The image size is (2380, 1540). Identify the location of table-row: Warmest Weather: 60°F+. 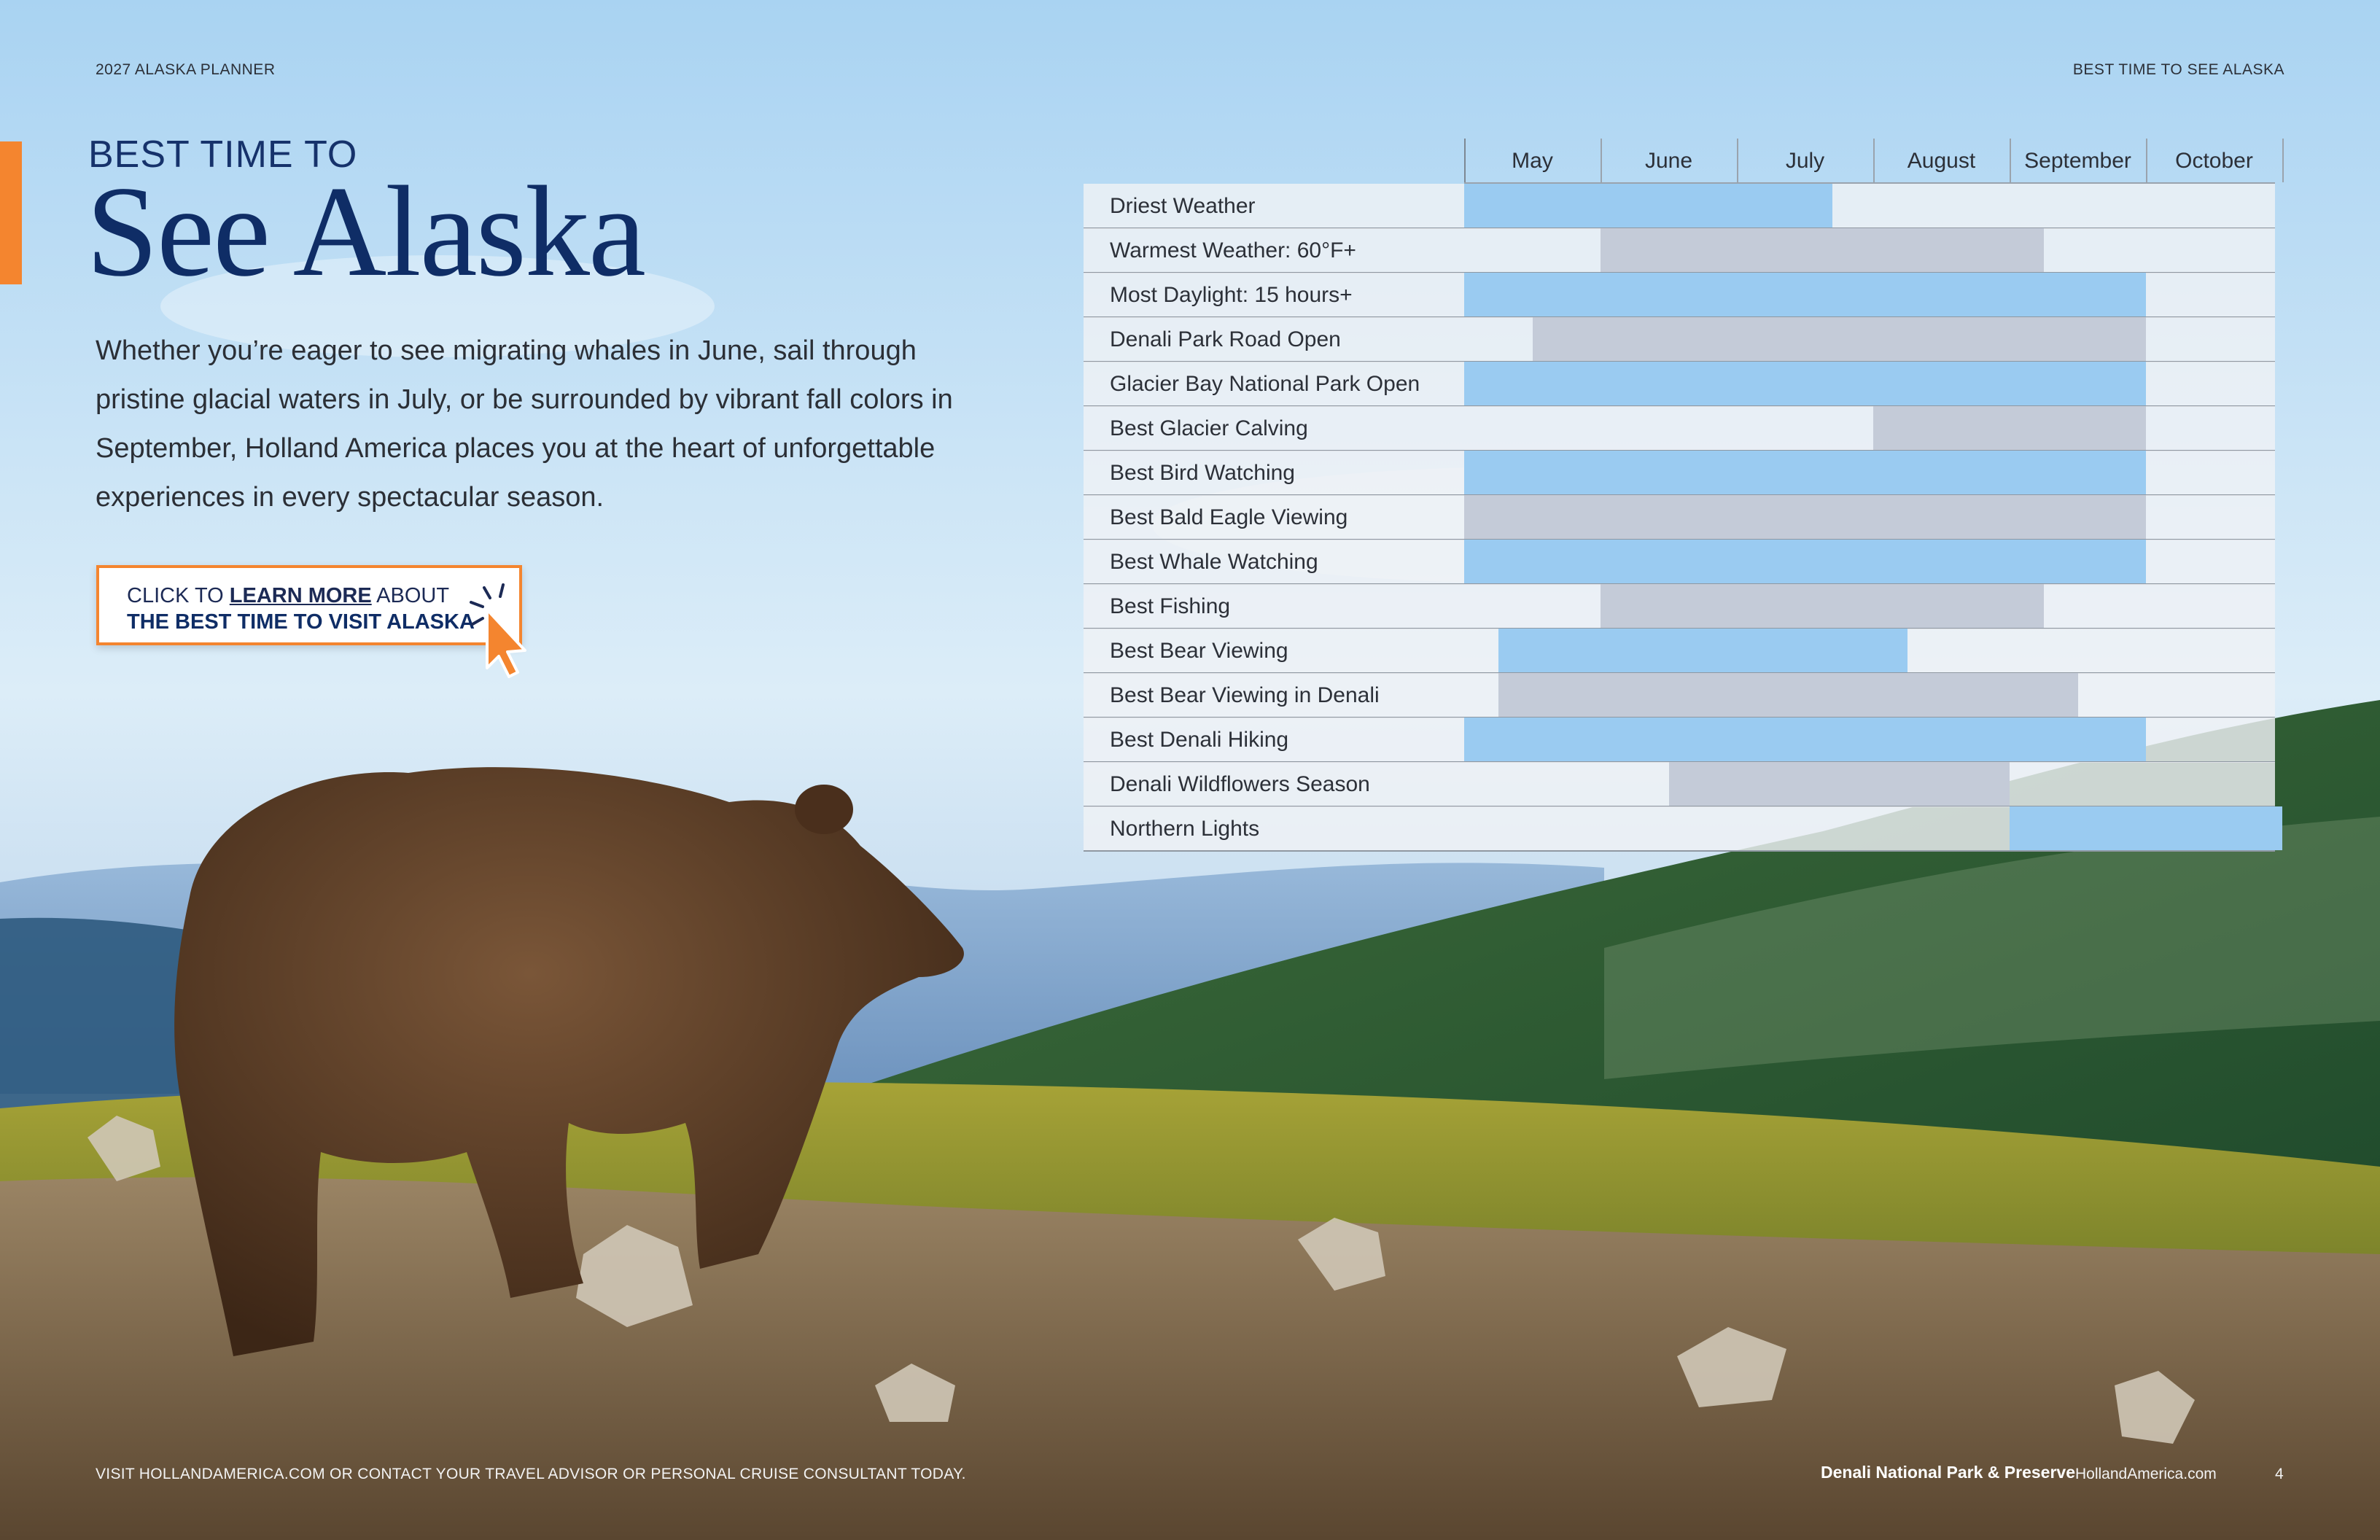
(1679, 250).